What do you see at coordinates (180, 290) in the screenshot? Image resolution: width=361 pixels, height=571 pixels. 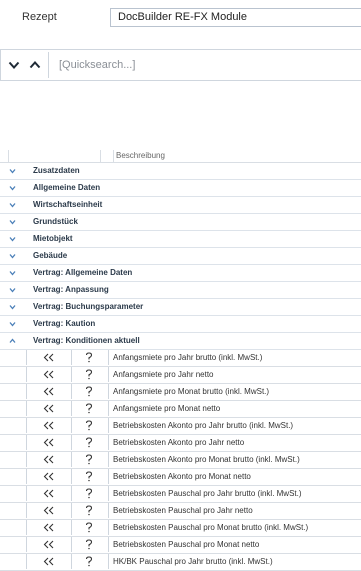 I see `group-row: Vertrag: Anpassung` at bounding box center [180, 290].